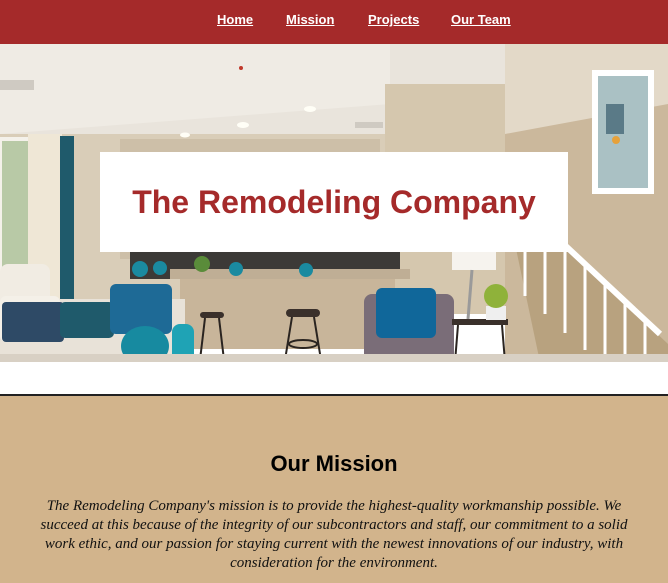 The height and width of the screenshot is (583, 668). What do you see at coordinates (334, 463) in the screenshot?
I see `mission-heading: Our Mission` at bounding box center [334, 463].